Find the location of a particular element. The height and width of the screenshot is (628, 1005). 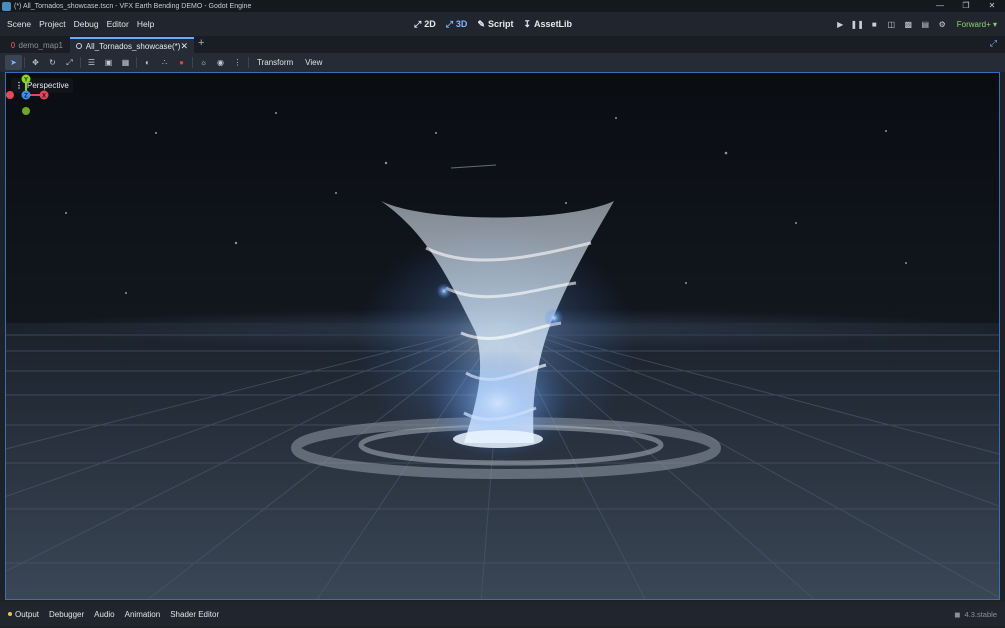

debugger-tab: Debugger is located at coordinates (66, 614).